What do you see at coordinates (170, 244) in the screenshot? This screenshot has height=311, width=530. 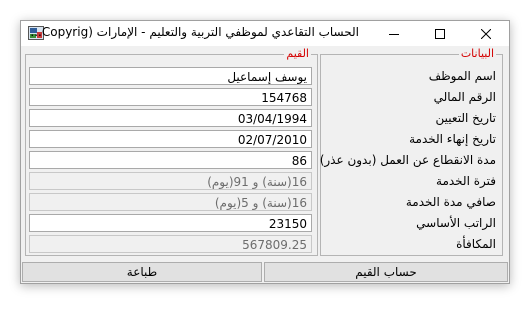 I see `gratuity-field: 567809.25` at bounding box center [170, 244].